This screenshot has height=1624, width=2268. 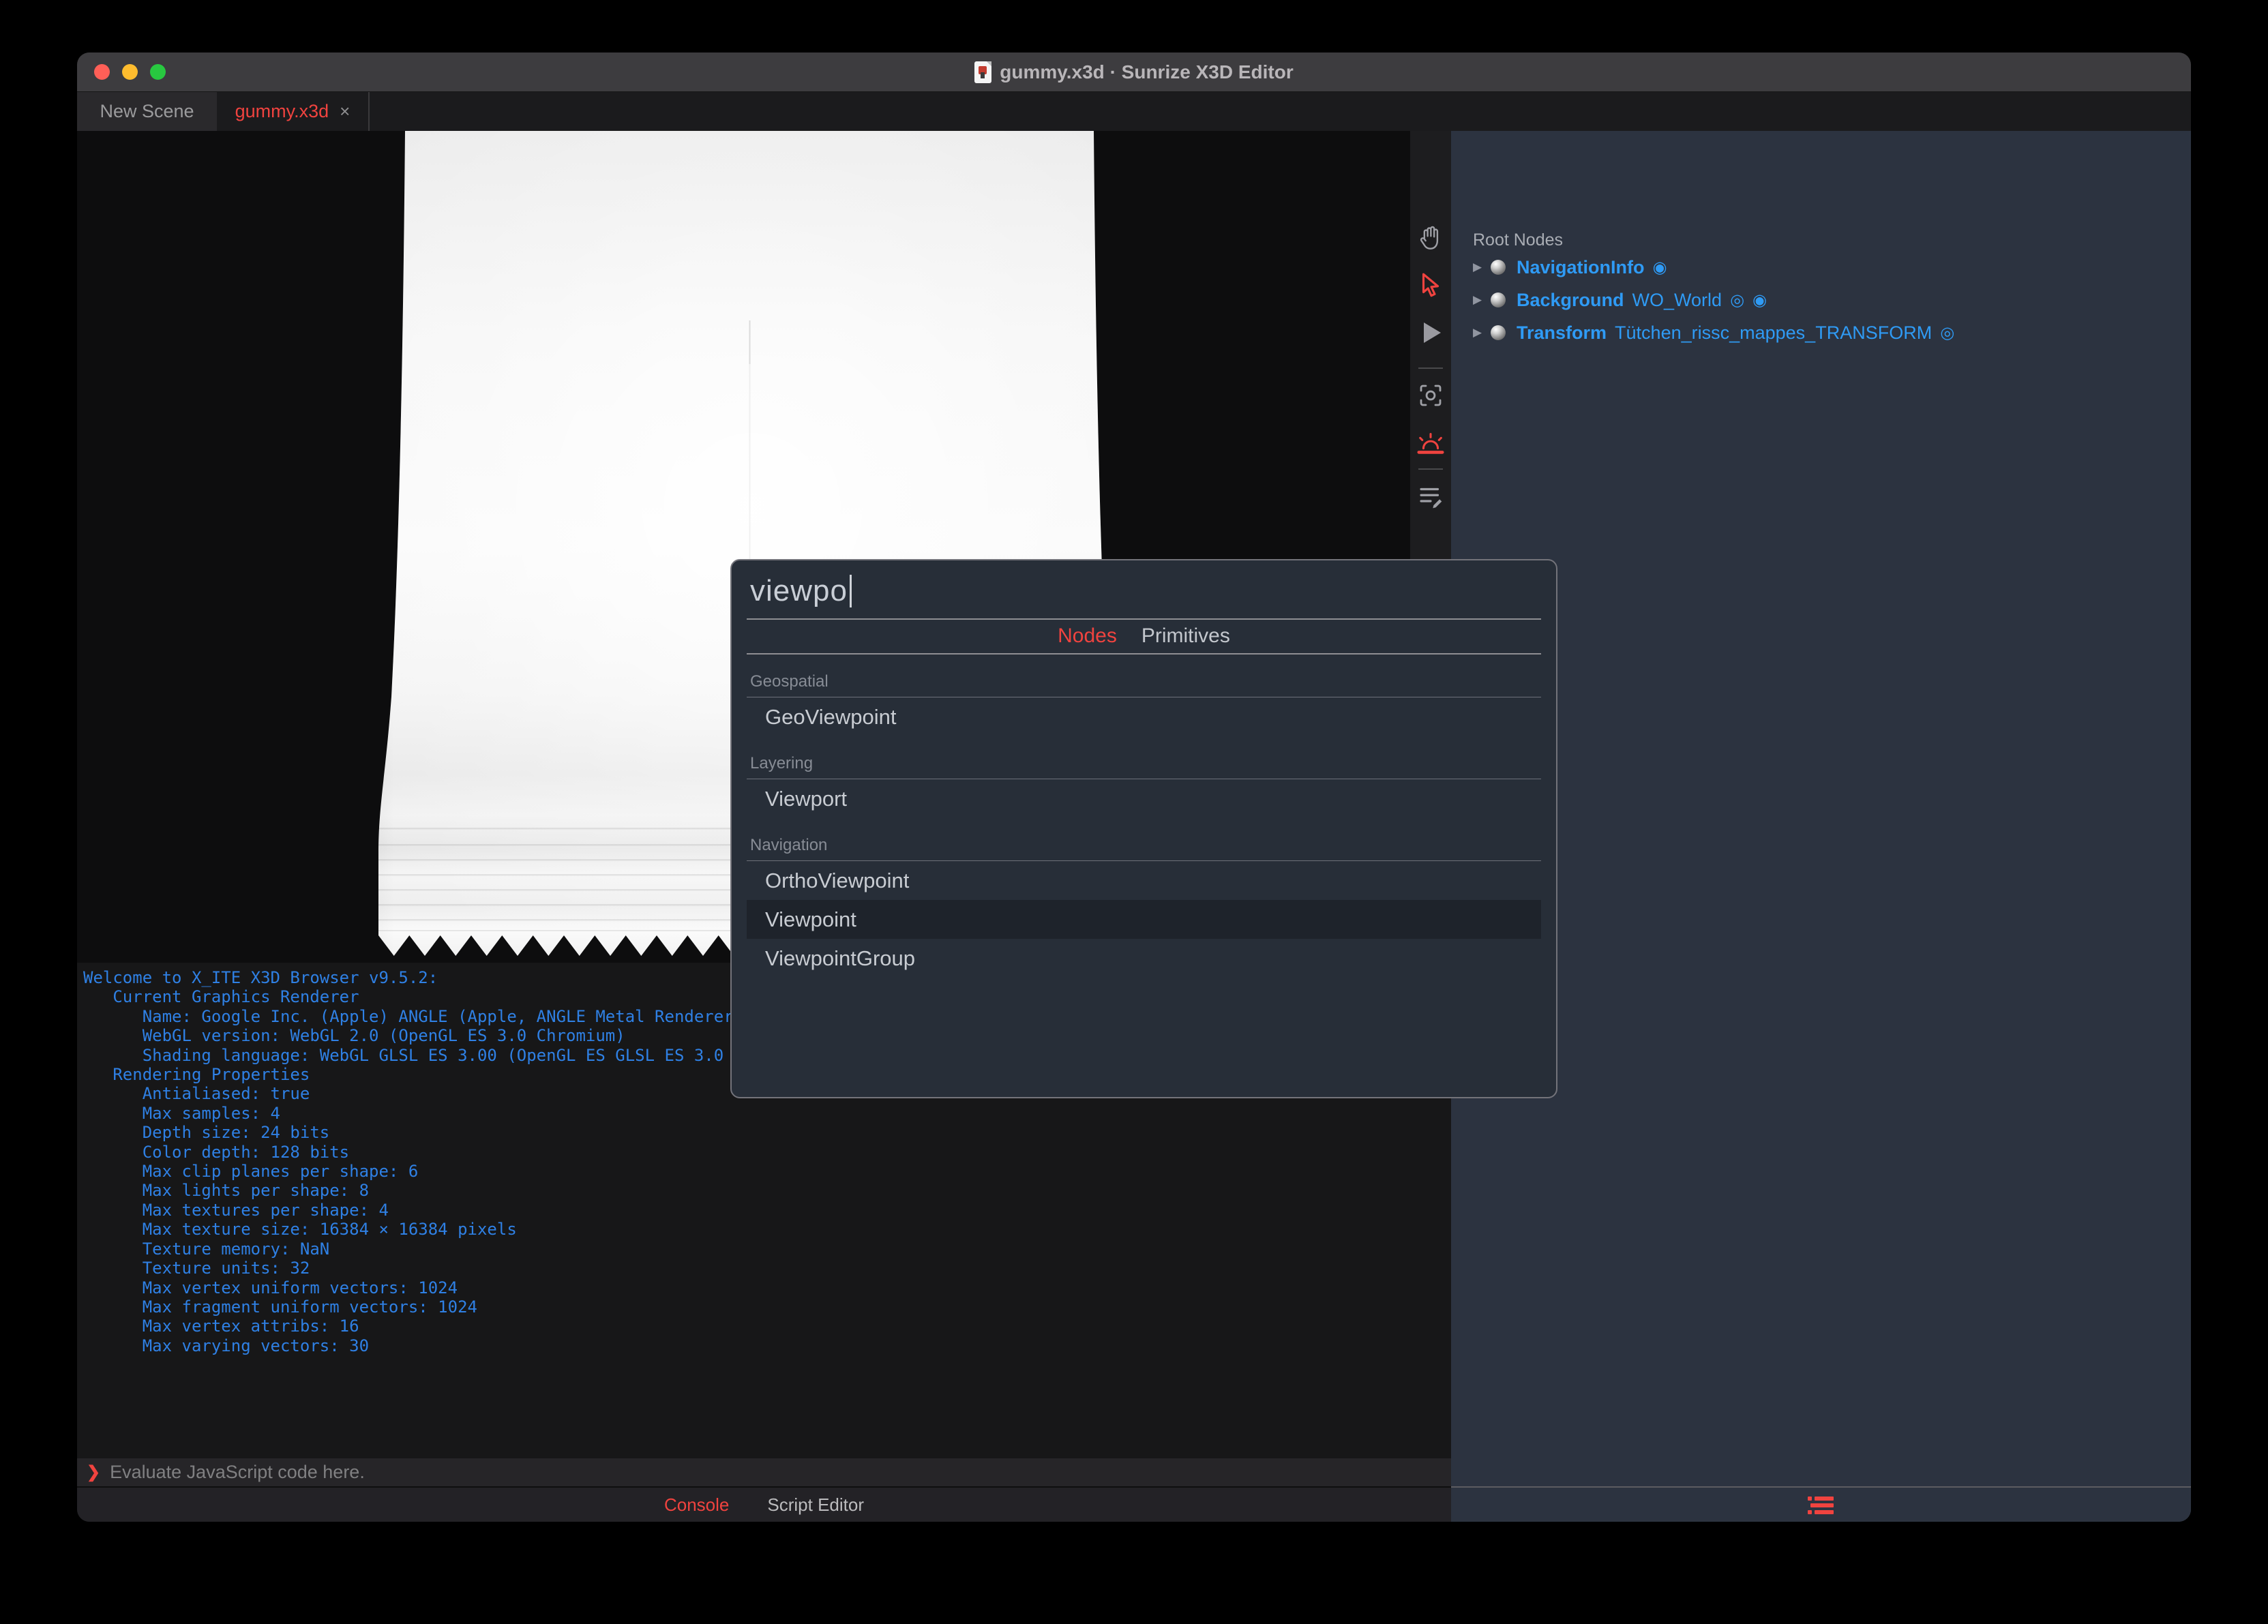 What do you see at coordinates (789, 681) in the screenshot?
I see `section-label: Geospatial` at bounding box center [789, 681].